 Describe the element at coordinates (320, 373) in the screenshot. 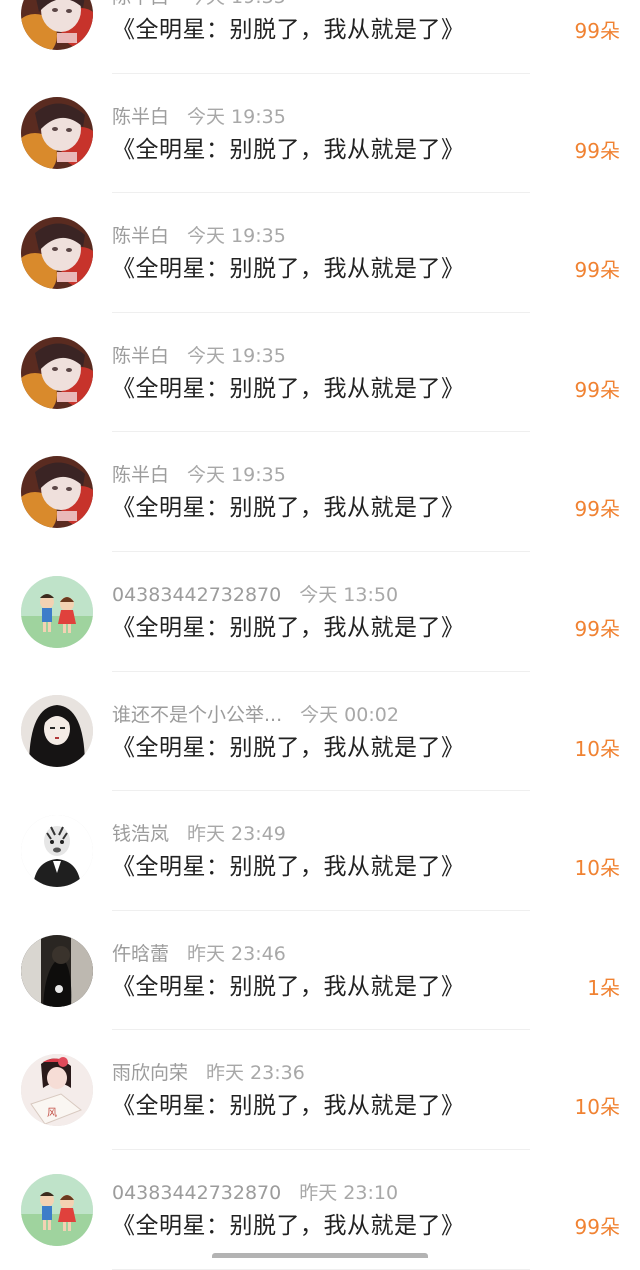

I see `list-item-3: 陈半白 今天 19:35 《全明星：别脱了，我从就是了》 99朵` at that location.